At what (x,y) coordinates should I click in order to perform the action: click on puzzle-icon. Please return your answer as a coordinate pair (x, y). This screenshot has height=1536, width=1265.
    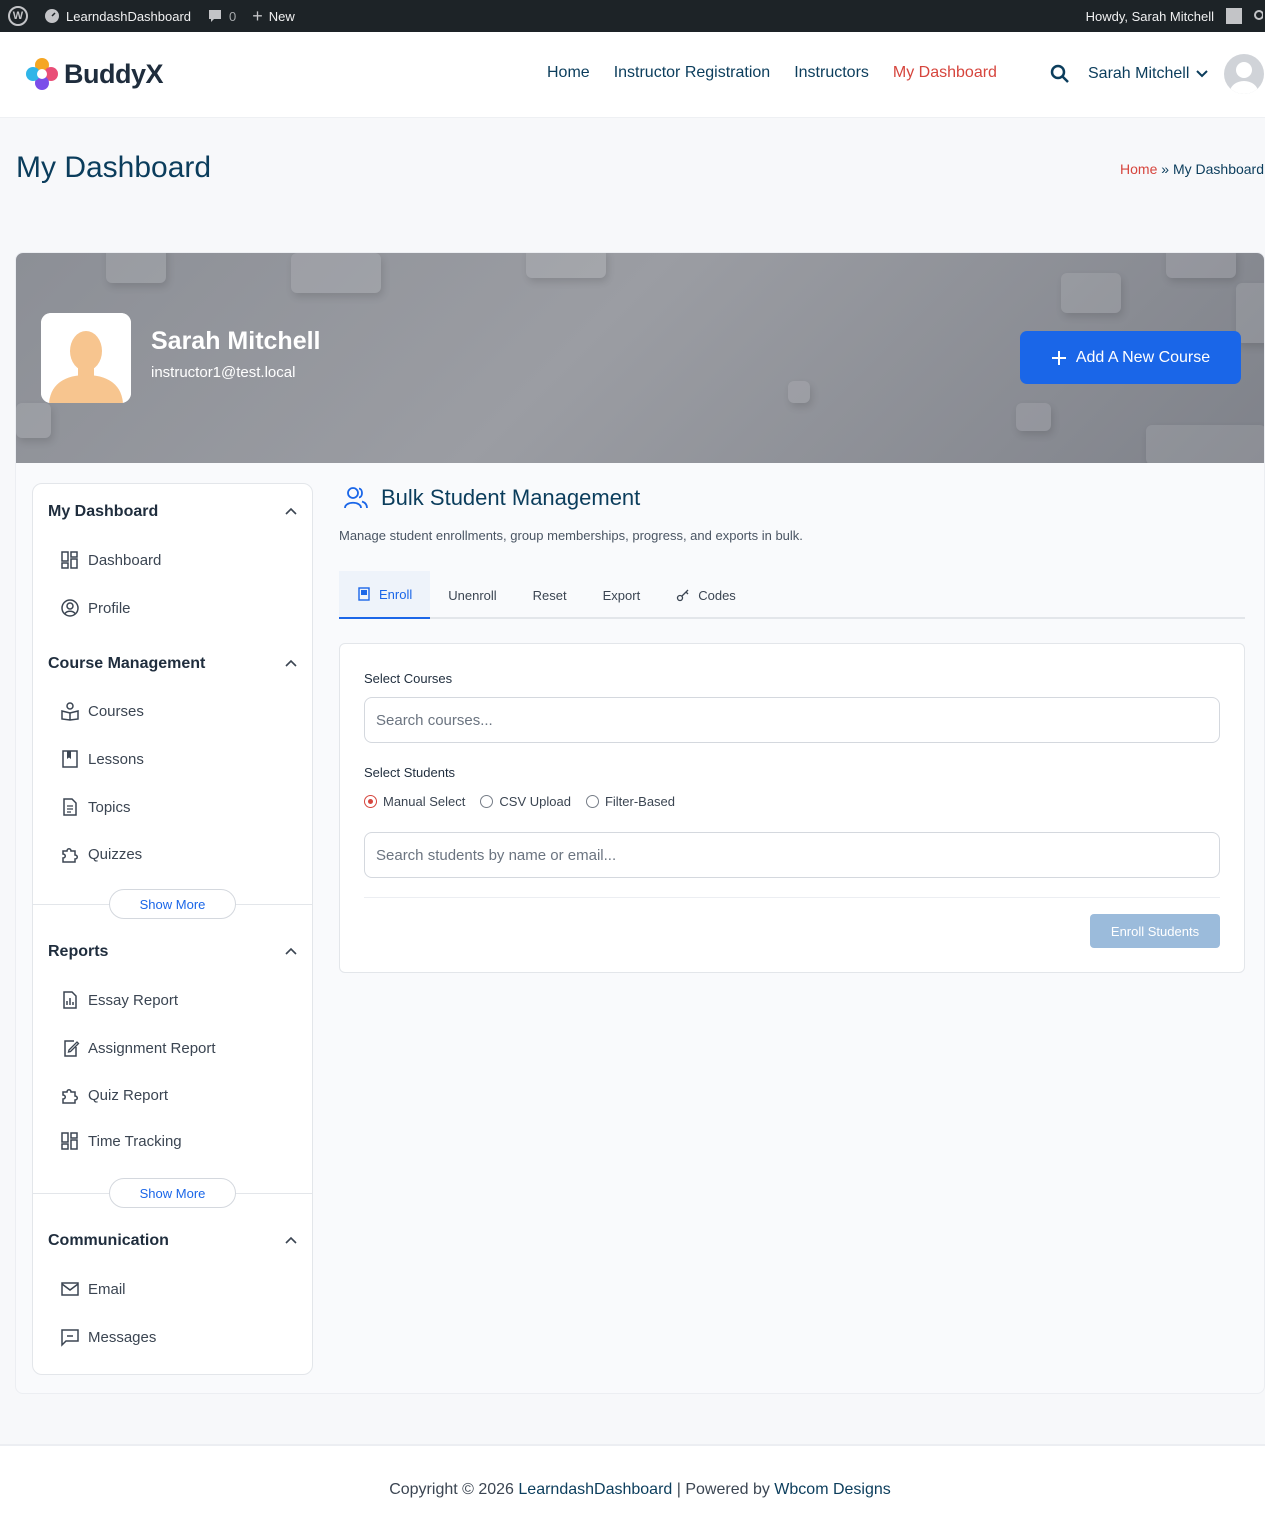
    Looking at the image, I should click on (70, 855).